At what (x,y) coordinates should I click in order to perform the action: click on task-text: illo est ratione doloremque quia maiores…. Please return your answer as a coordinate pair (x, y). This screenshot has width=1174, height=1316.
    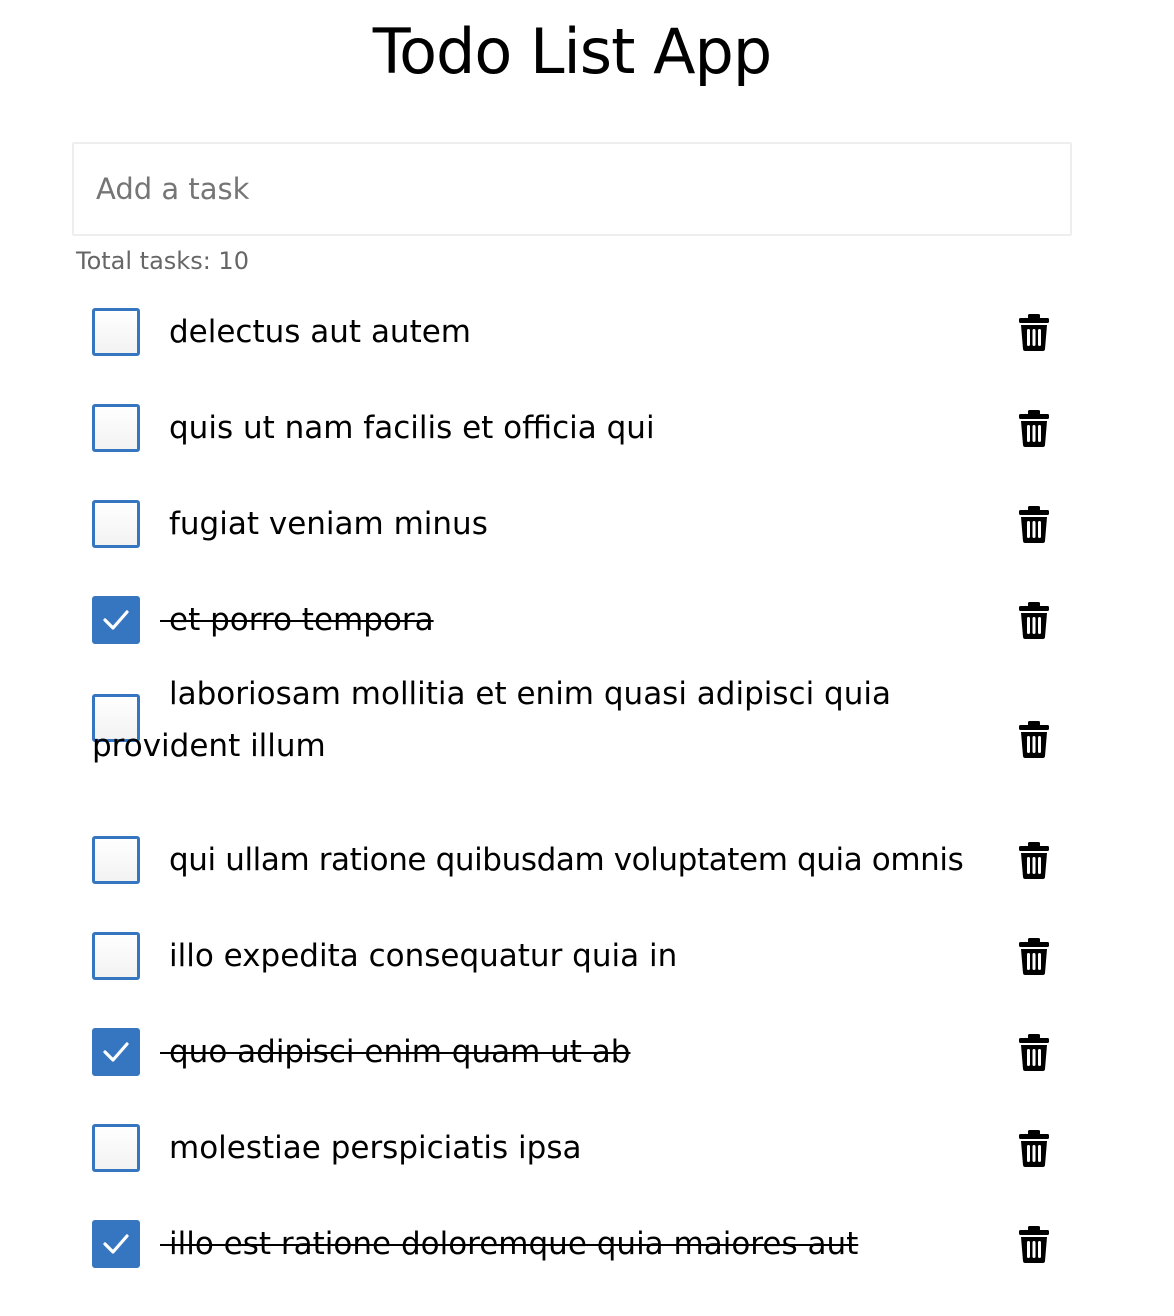
    Looking at the image, I should click on (589, 1244).